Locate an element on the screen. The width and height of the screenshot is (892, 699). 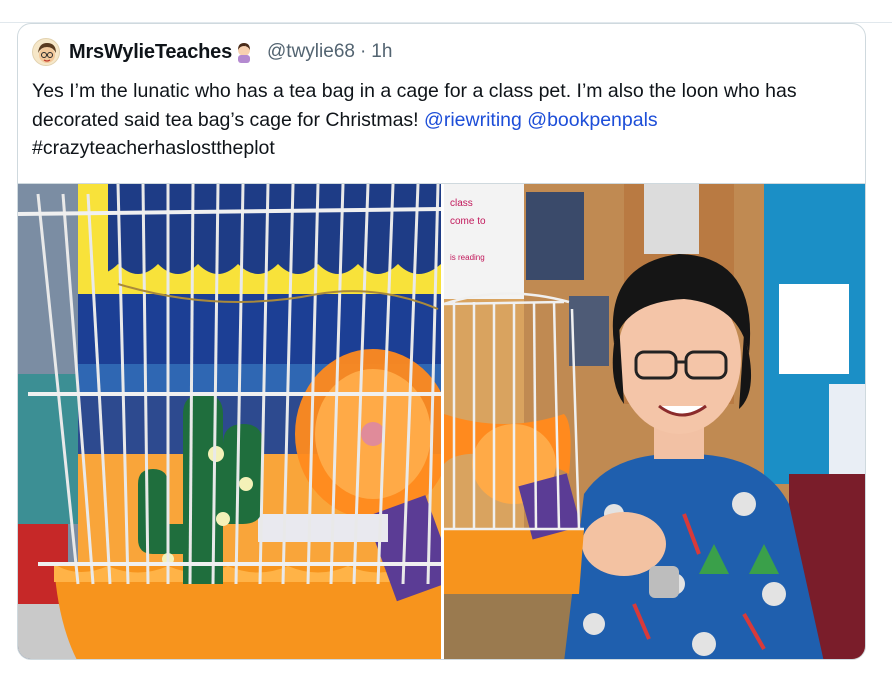
mention-riewriting: @riewriting is located at coordinates (473, 120).